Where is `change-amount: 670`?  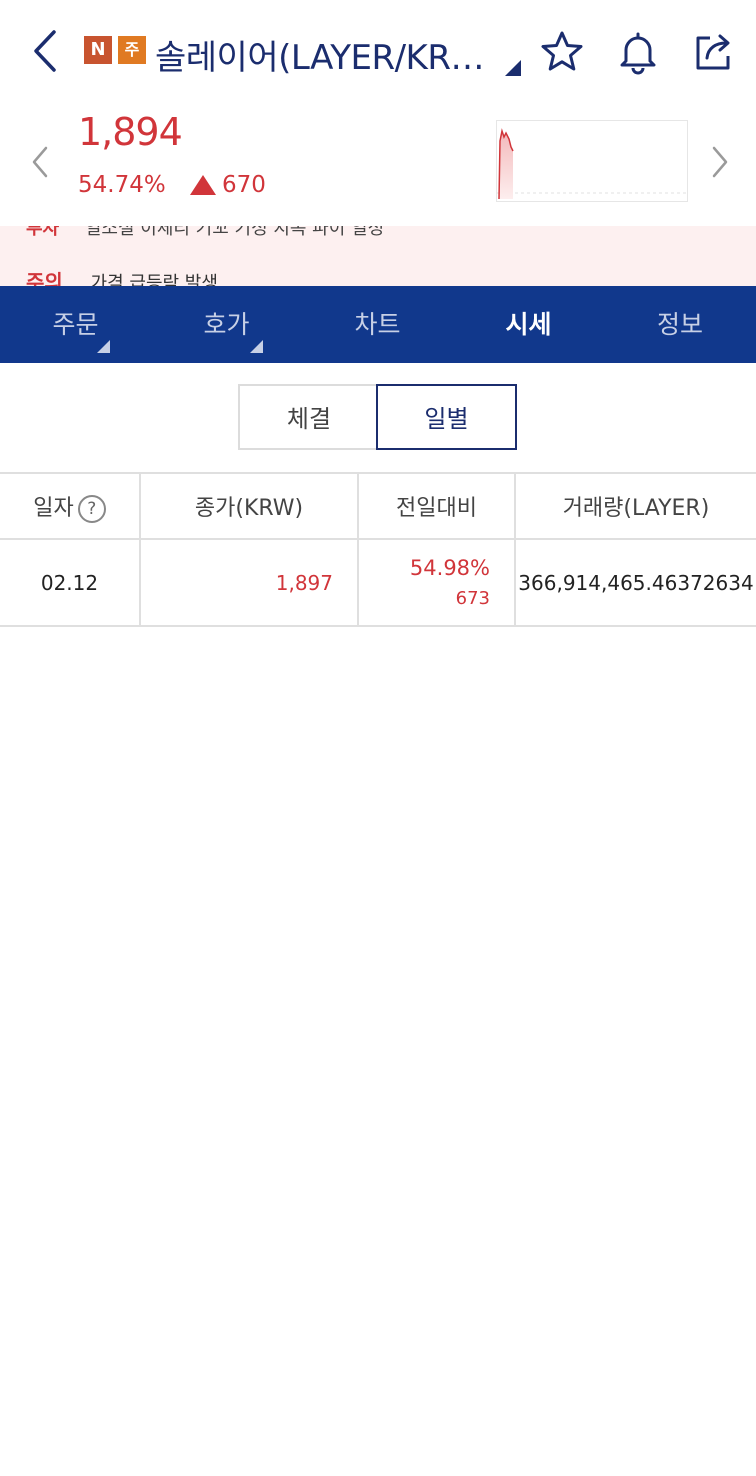 change-amount: 670 is located at coordinates (244, 185).